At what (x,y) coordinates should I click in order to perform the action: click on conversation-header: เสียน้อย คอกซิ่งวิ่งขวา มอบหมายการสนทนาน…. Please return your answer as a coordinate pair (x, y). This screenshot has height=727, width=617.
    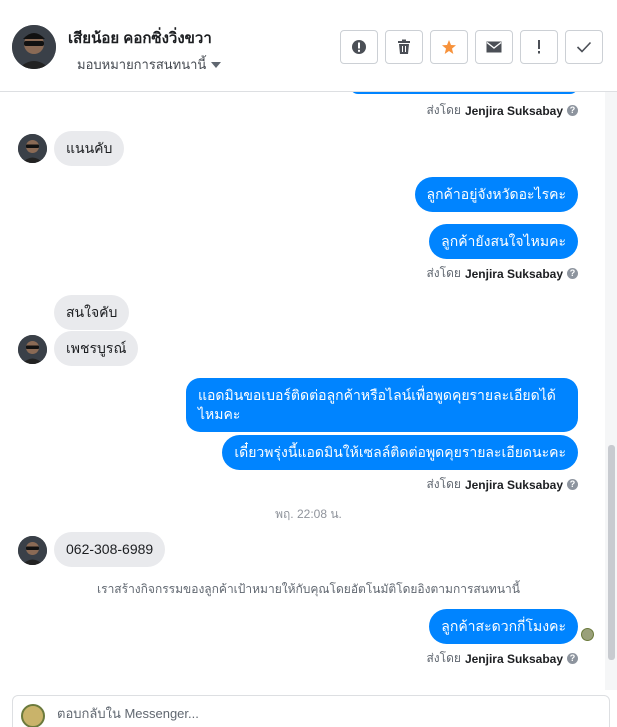
    Looking at the image, I should click on (308, 46).